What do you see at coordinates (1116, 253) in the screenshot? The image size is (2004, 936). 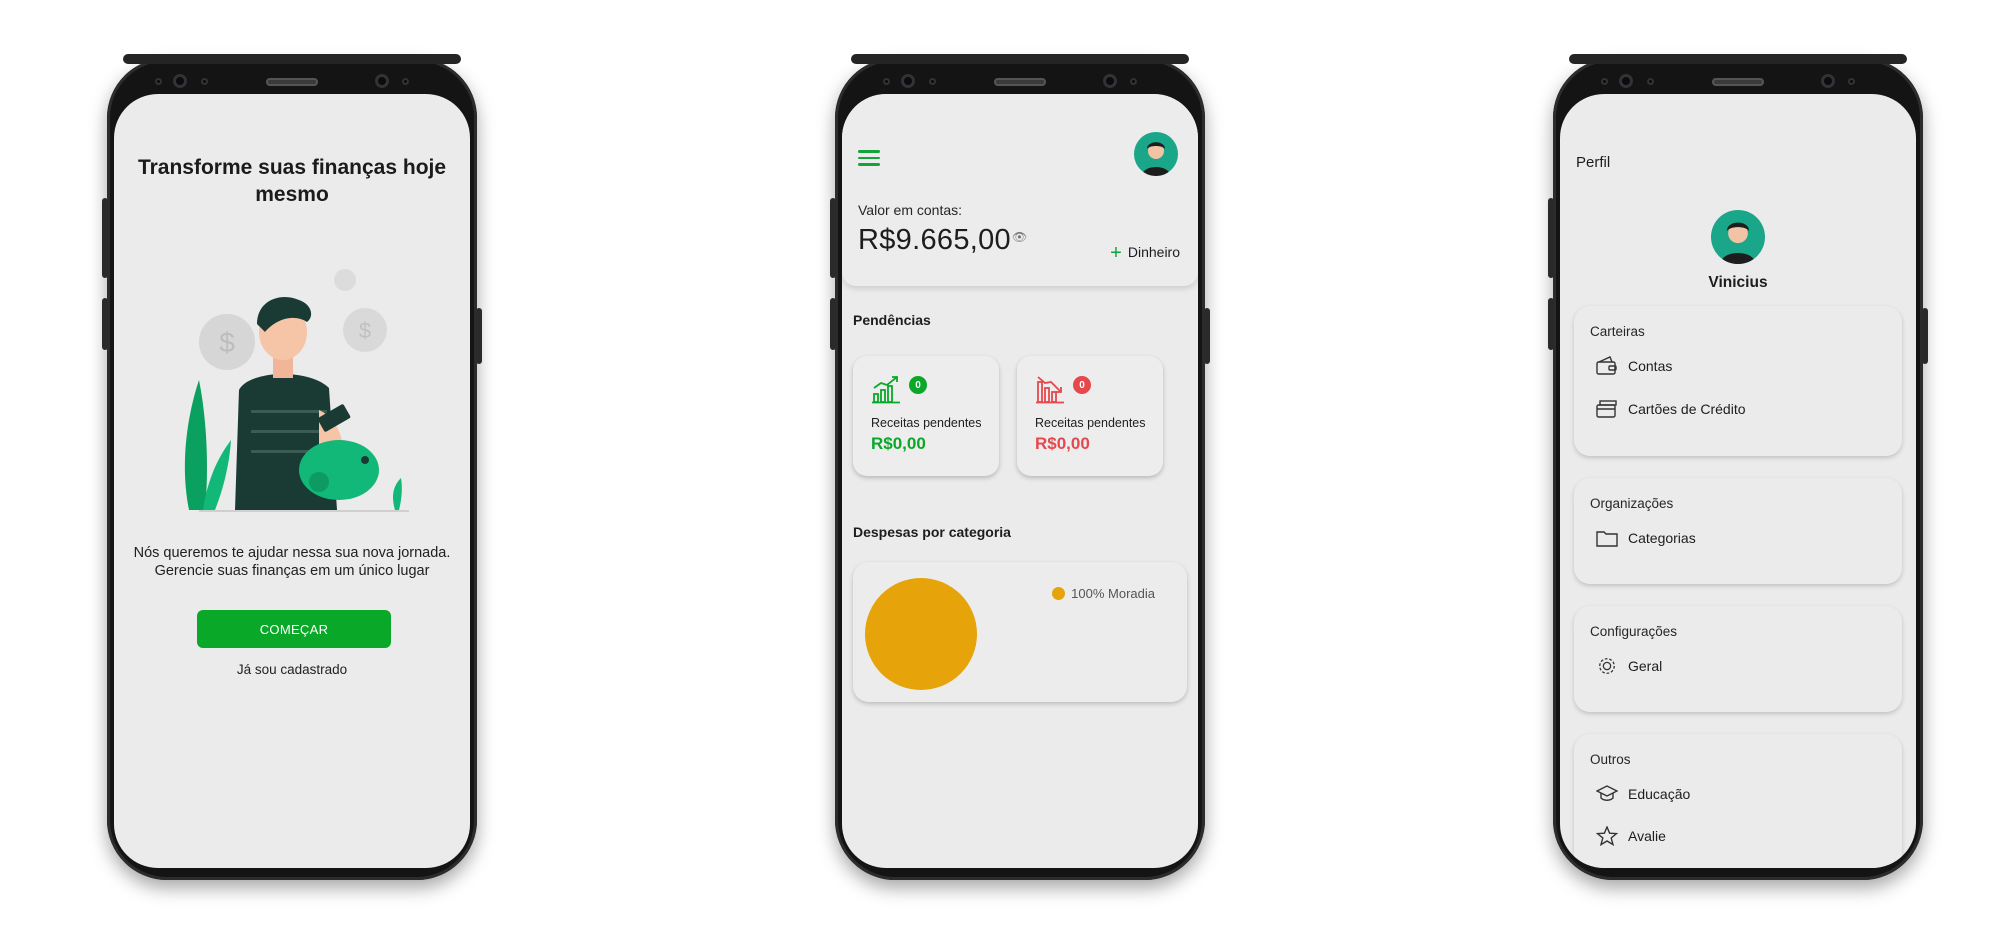 I see `plus-icon: +` at bounding box center [1116, 253].